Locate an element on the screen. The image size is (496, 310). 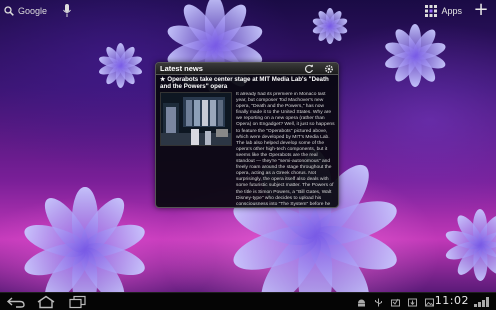
top-bar: Google Apps + is located at coordinates (248, 11).